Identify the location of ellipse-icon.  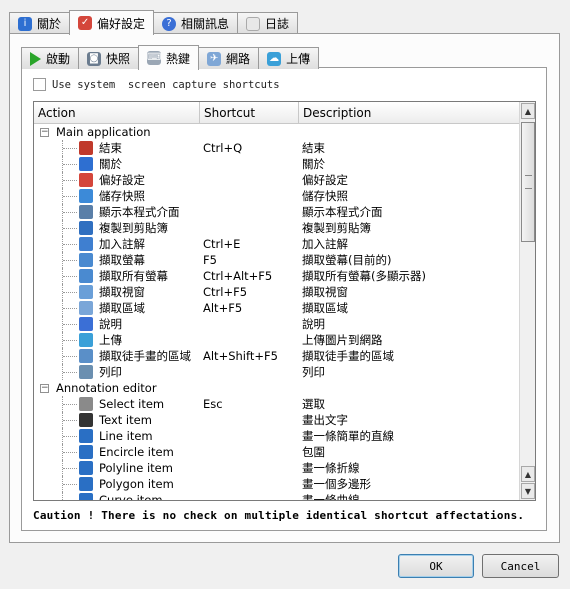
(86, 452).